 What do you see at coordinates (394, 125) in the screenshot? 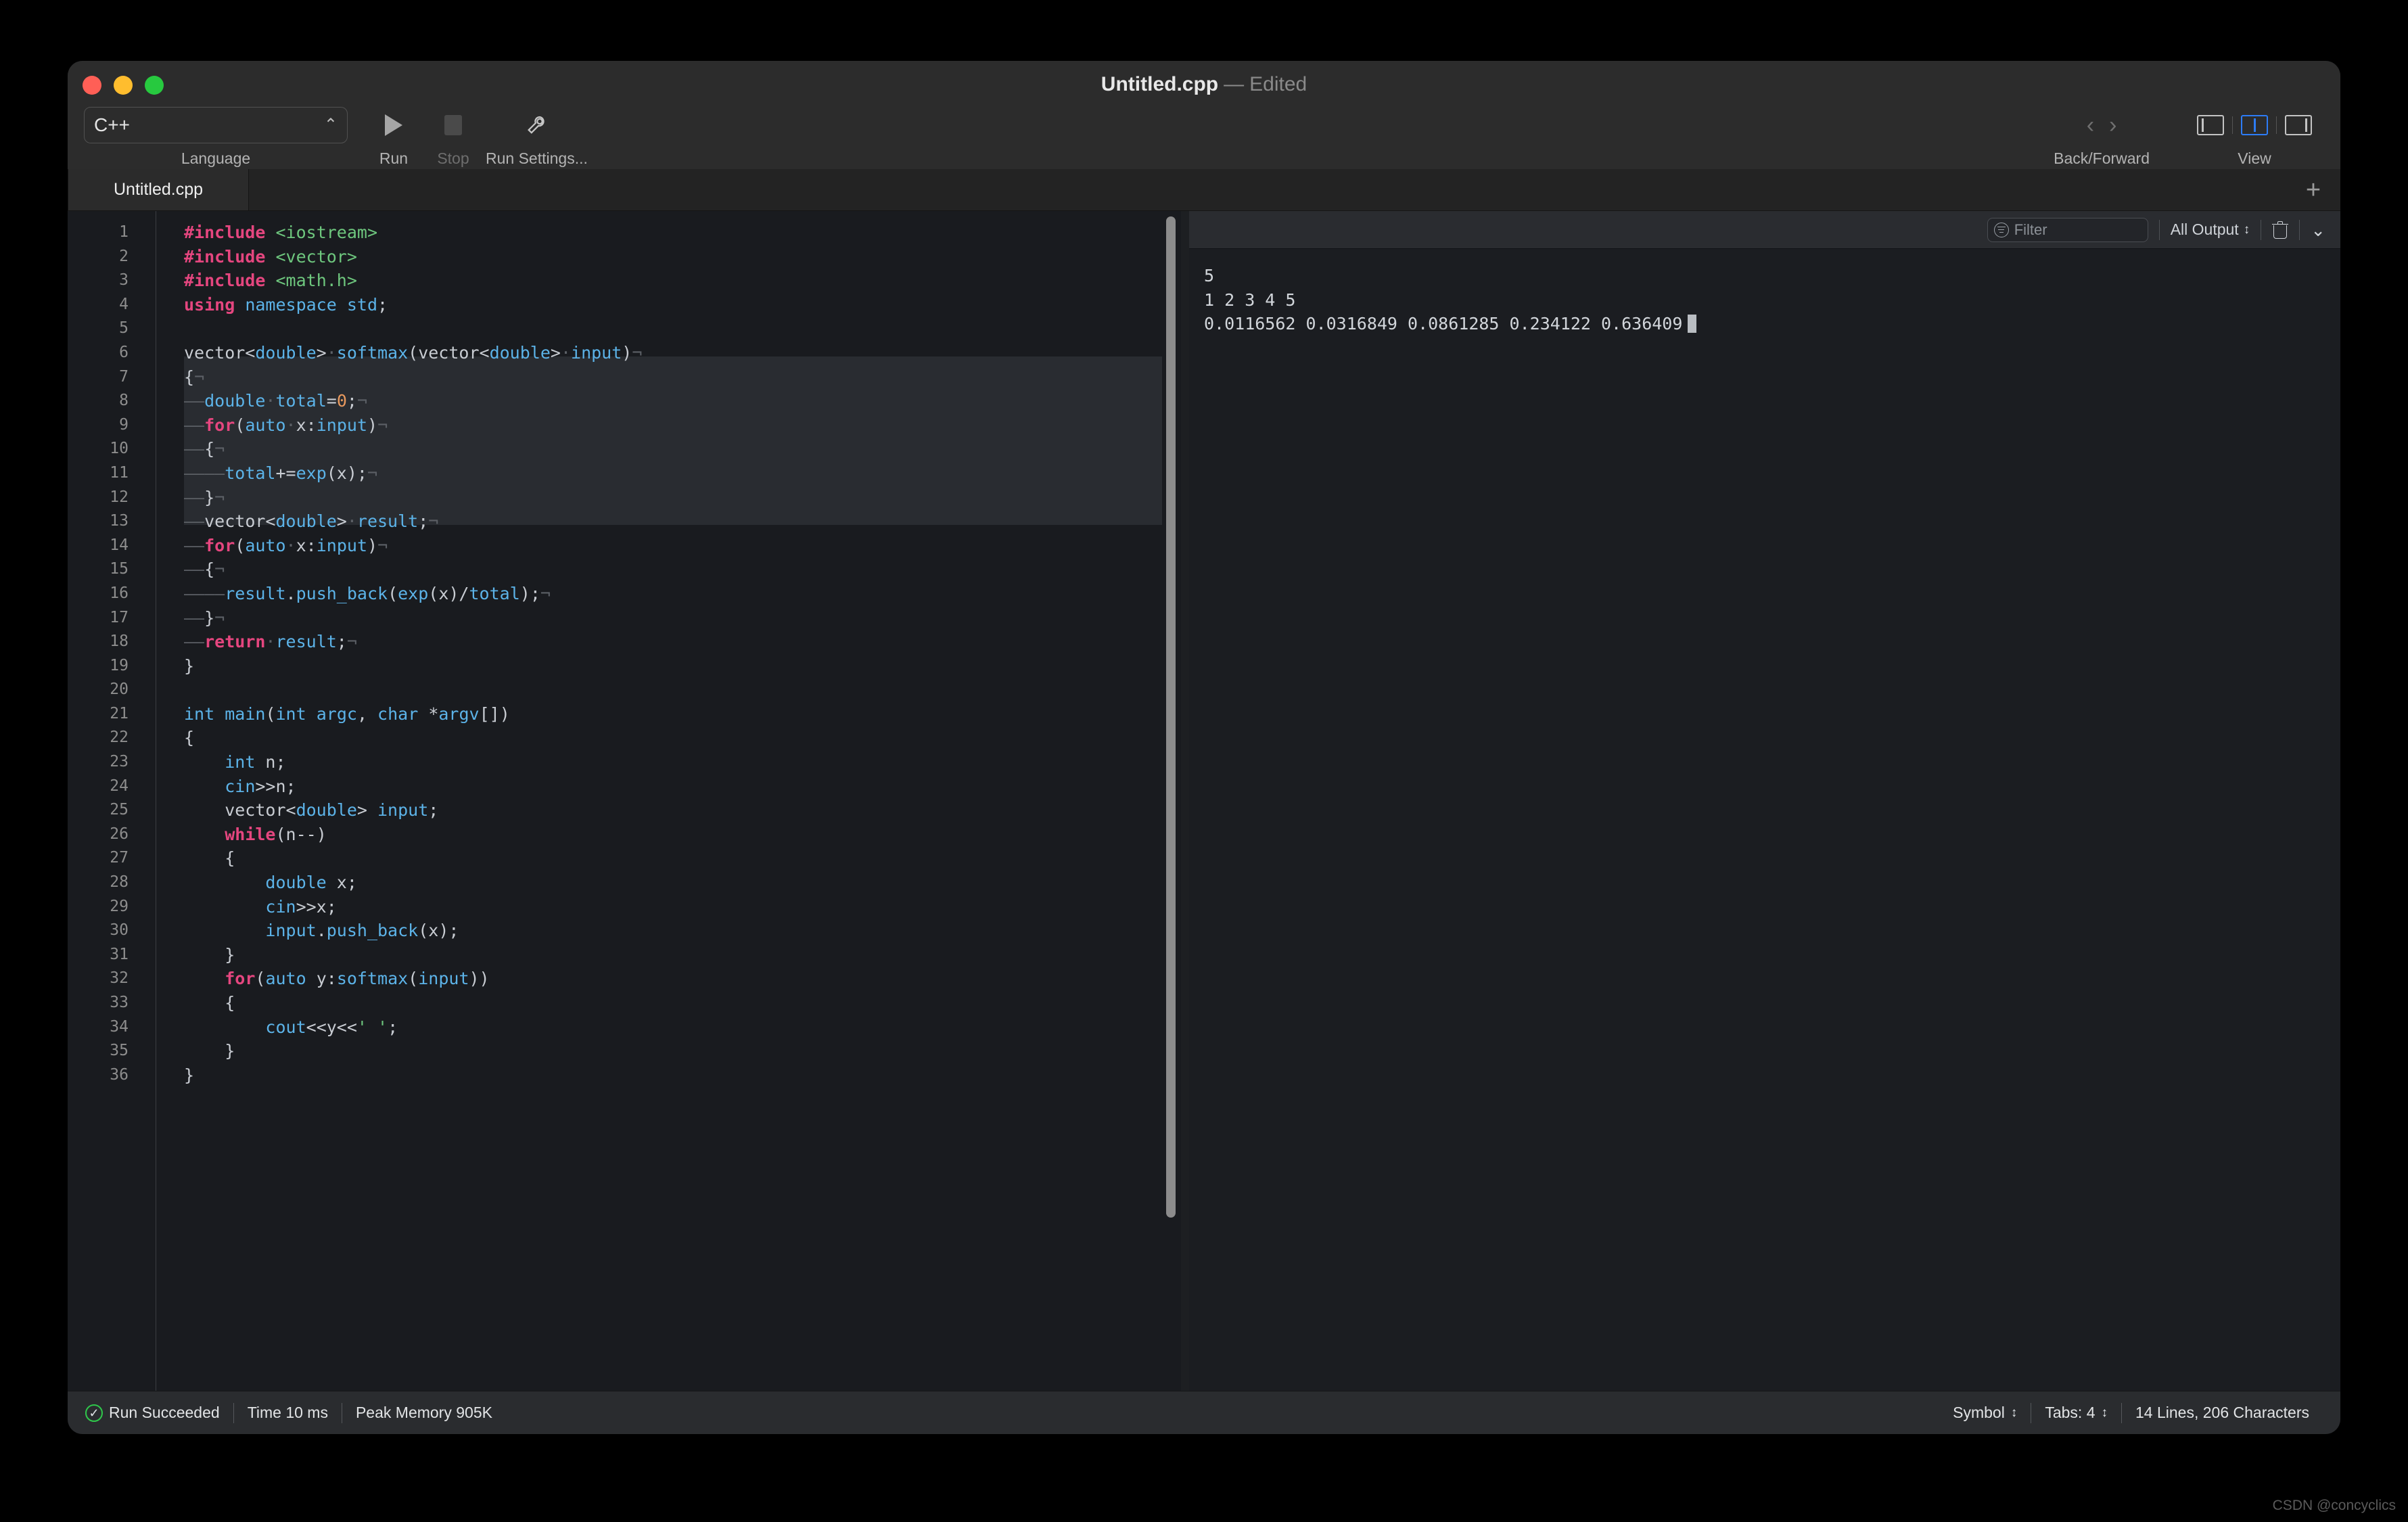
I see `run-button` at bounding box center [394, 125].